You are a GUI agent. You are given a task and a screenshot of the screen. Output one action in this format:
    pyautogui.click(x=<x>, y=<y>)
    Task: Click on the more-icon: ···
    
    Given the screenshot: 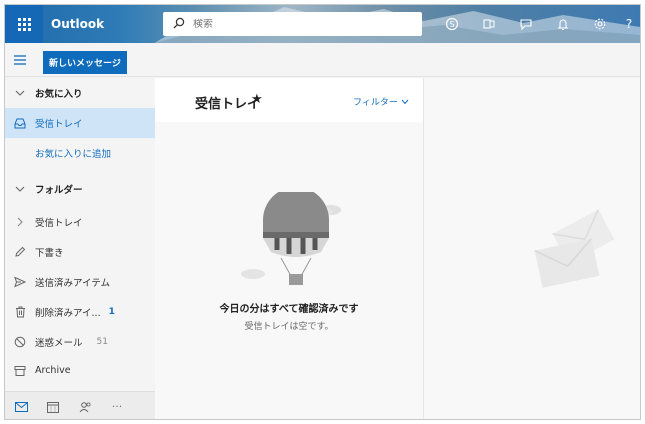 What is the action you would take?
    pyautogui.click(x=117, y=406)
    